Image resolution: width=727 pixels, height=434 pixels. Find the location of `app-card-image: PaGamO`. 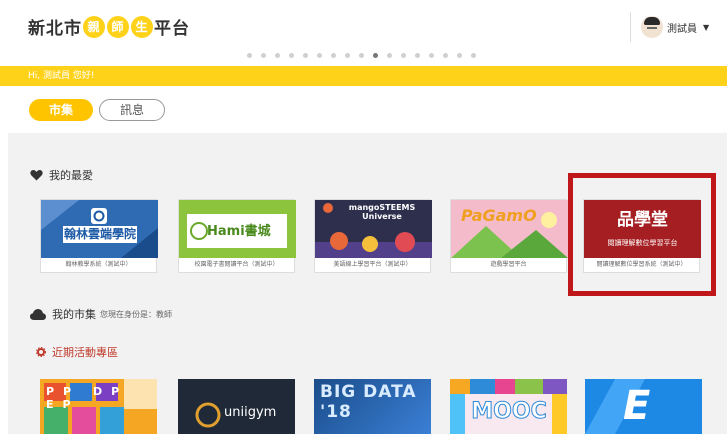

app-card-image: PaGamO is located at coordinates (509, 229).